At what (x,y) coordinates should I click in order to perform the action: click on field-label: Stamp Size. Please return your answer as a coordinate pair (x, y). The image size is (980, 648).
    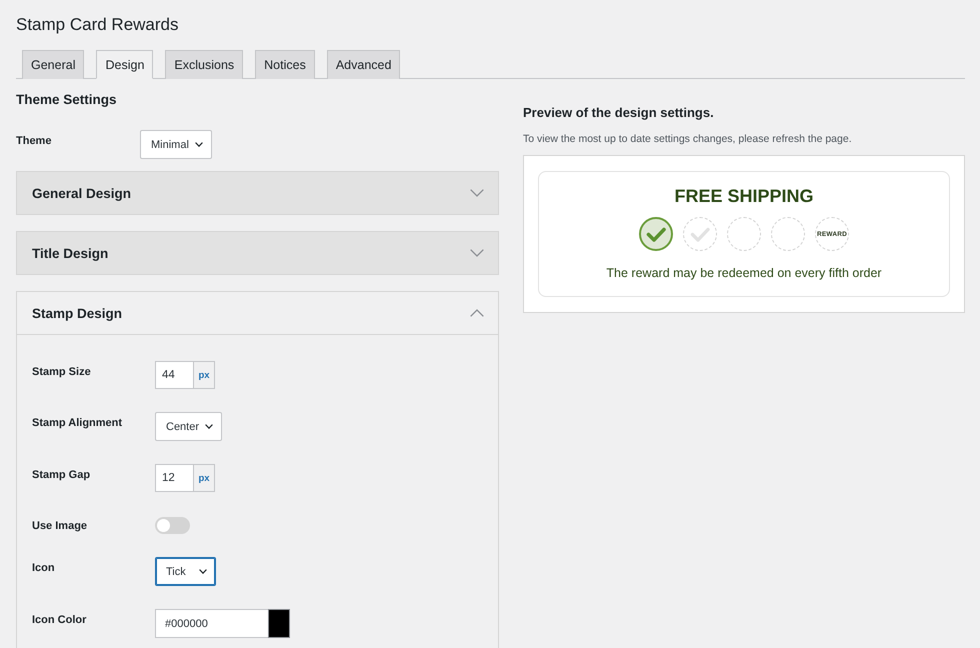
    Looking at the image, I should click on (62, 372).